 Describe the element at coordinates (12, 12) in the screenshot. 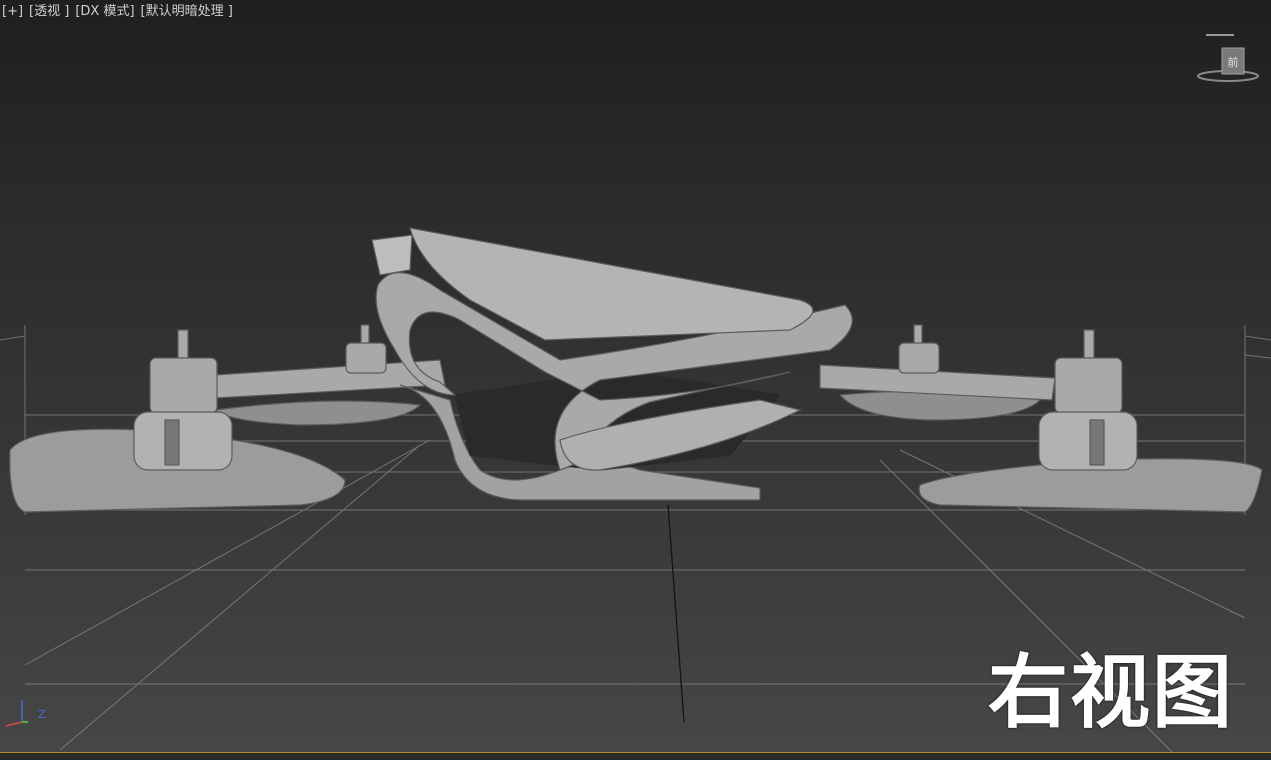

I see `viewport-general-menu: [+]` at that location.